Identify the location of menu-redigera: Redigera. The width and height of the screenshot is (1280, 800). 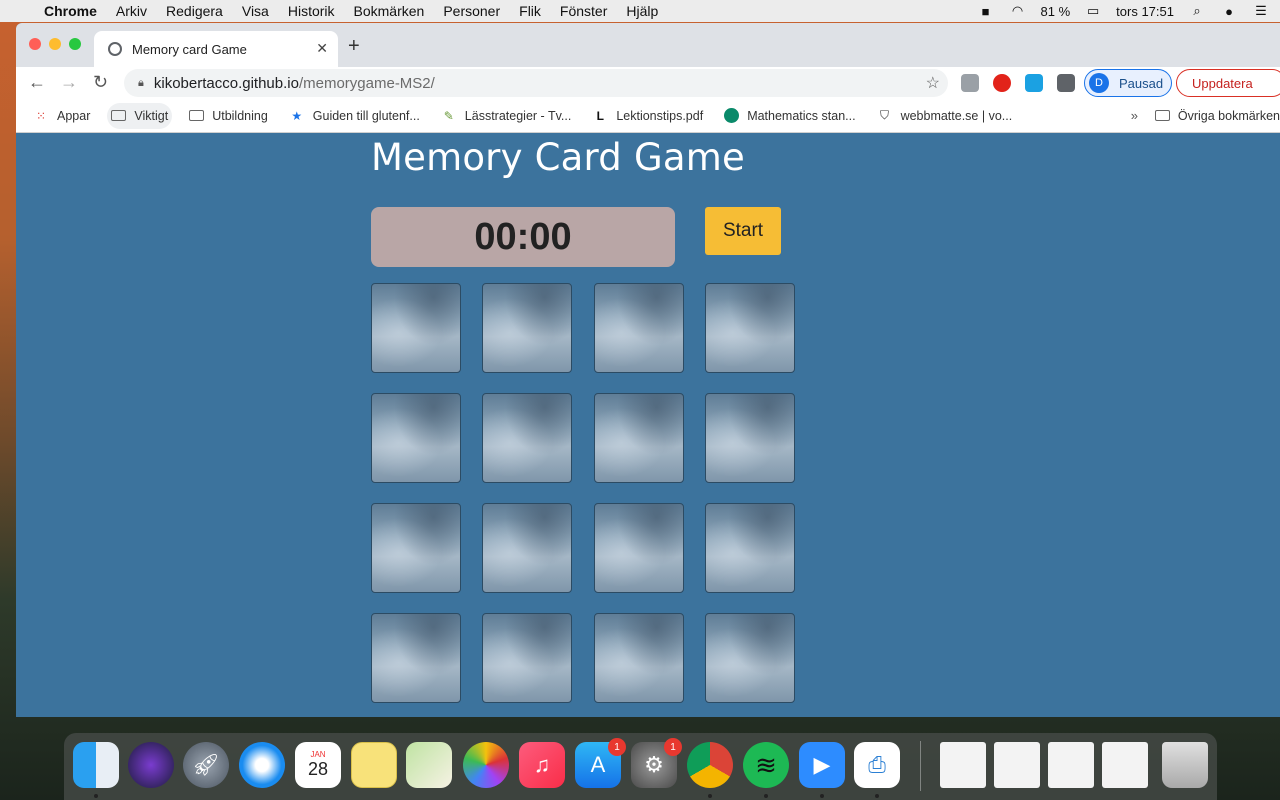
(194, 11).